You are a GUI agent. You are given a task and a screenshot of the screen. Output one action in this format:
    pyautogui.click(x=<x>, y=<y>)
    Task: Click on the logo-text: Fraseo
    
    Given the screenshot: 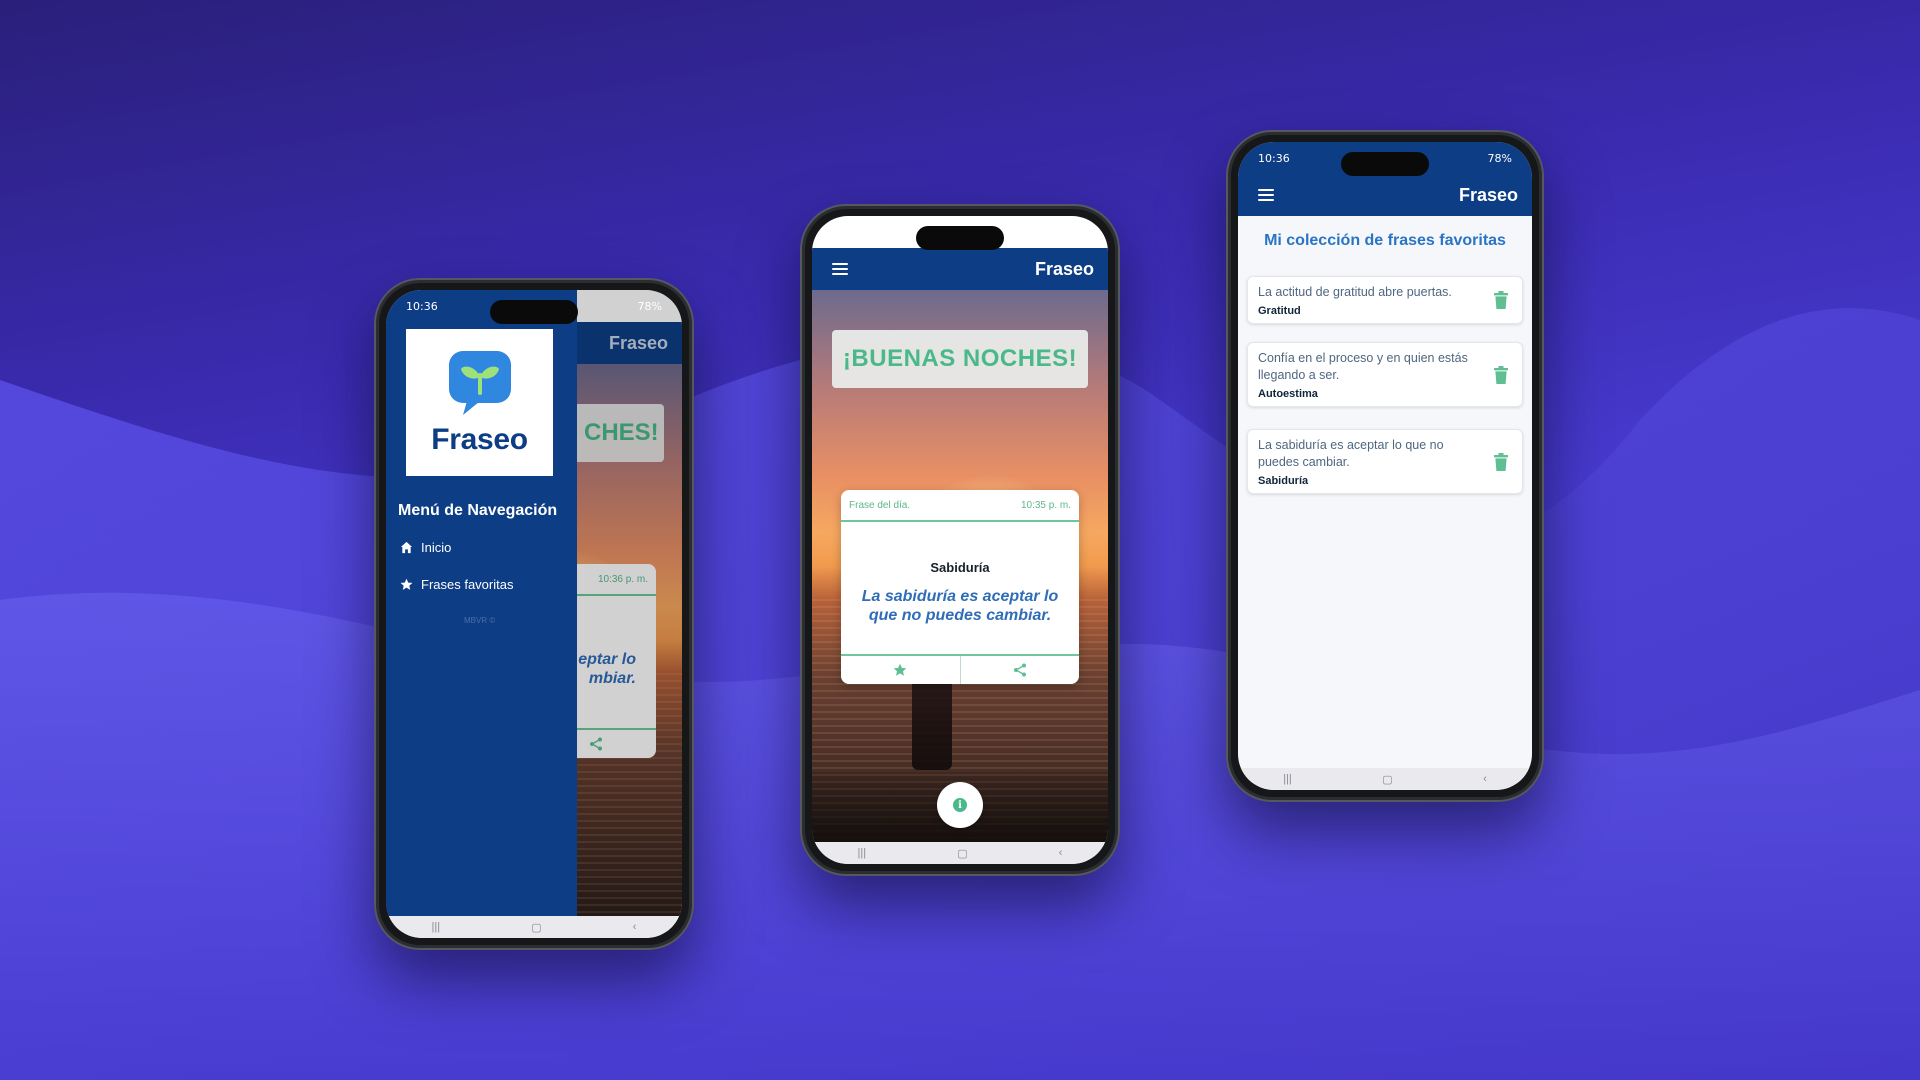 What is the action you would take?
    pyautogui.click(x=479, y=439)
    